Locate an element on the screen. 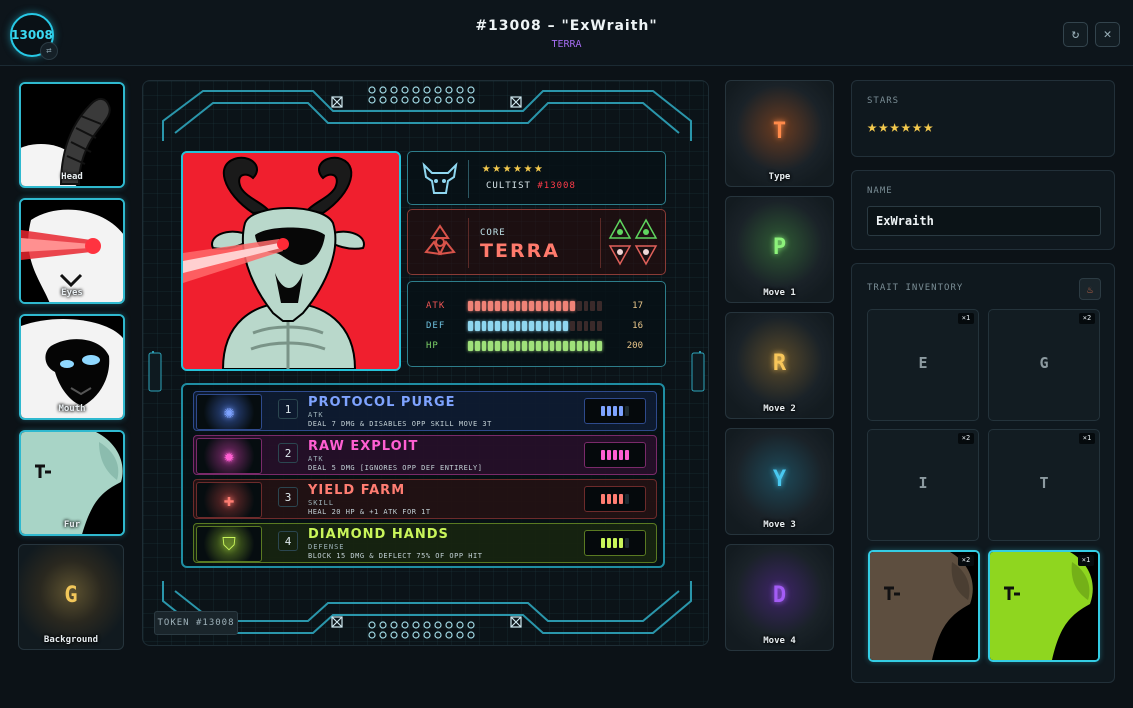 The image size is (1133, 708). move-name: RAW EXPLOIT is located at coordinates (363, 446).